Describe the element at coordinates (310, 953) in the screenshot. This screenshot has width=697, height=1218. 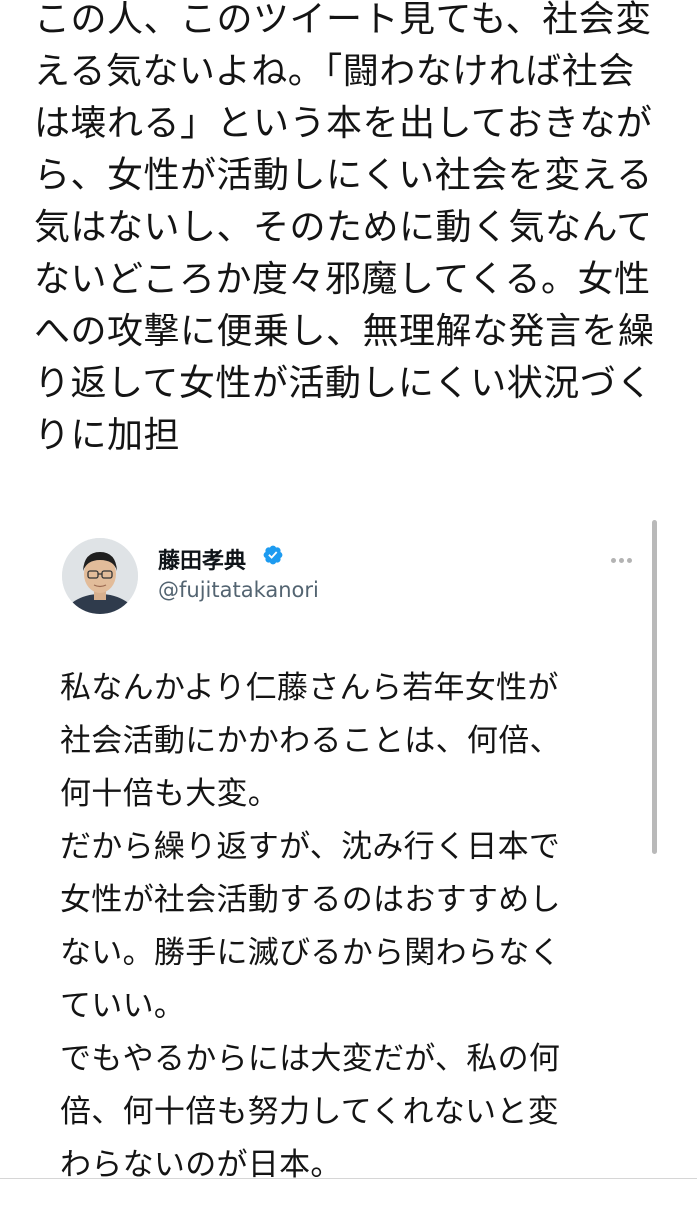
I see `quoted-tweet-line: ない。勝手に滅びるから関わらなく` at that location.